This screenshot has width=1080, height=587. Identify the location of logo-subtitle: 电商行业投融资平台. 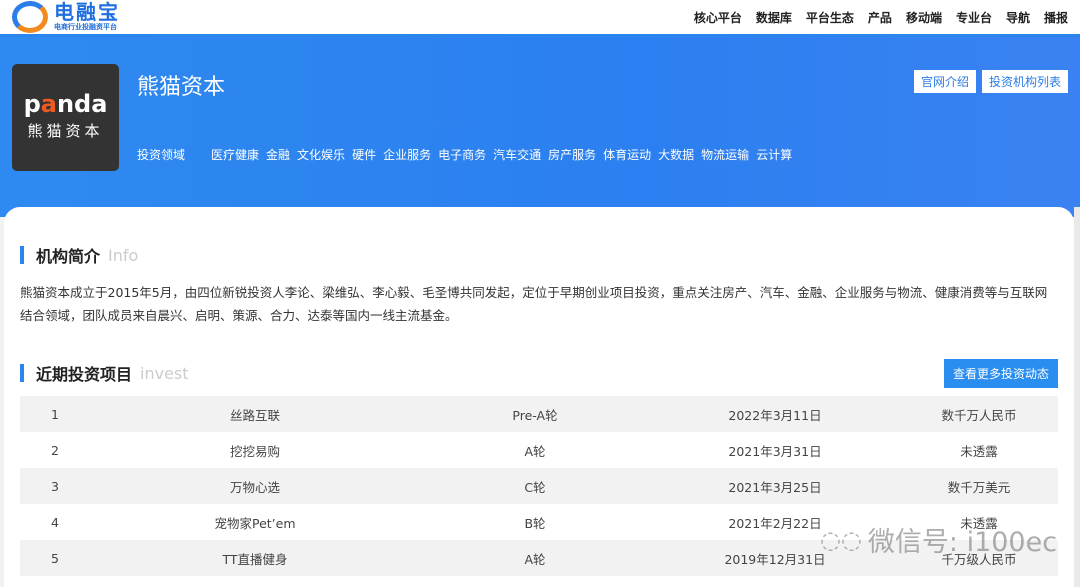
(85, 27).